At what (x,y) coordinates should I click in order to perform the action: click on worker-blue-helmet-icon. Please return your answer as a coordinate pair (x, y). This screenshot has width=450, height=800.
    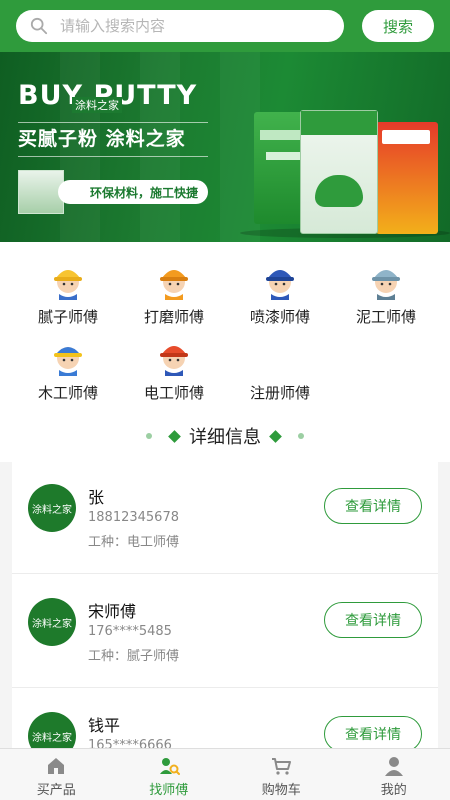
    Looking at the image, I should click on (280, 285).